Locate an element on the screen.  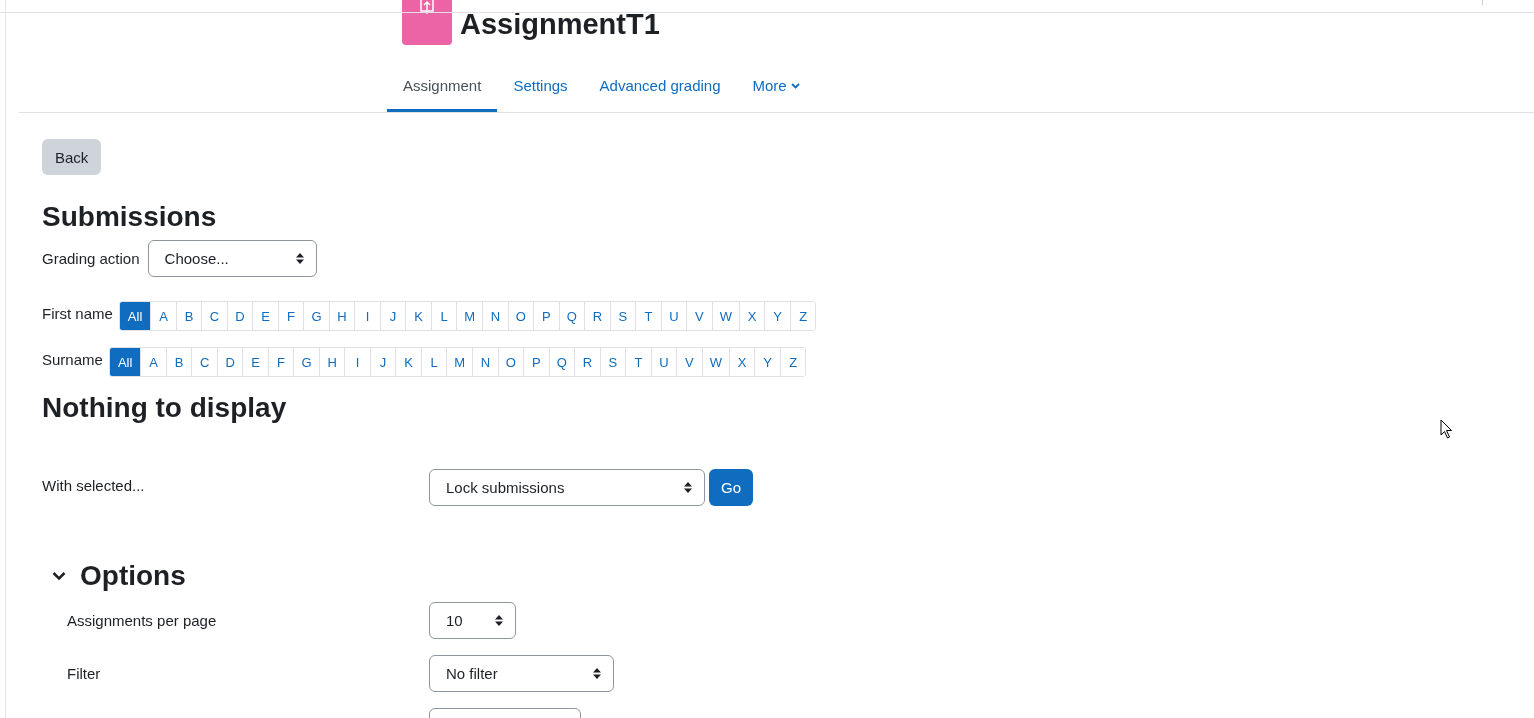
field-label: Filter is located at coordinates (84, 673).